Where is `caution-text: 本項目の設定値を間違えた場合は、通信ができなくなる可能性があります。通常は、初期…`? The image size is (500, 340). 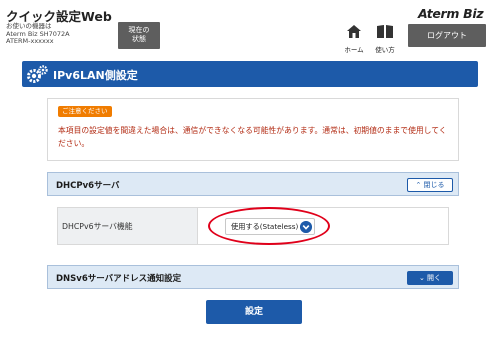 caution-text: 本項目の設定値を間違えた場合は、通信ができなくなる可能性があります。通常は、初期… is located at coordinates (252, 137).